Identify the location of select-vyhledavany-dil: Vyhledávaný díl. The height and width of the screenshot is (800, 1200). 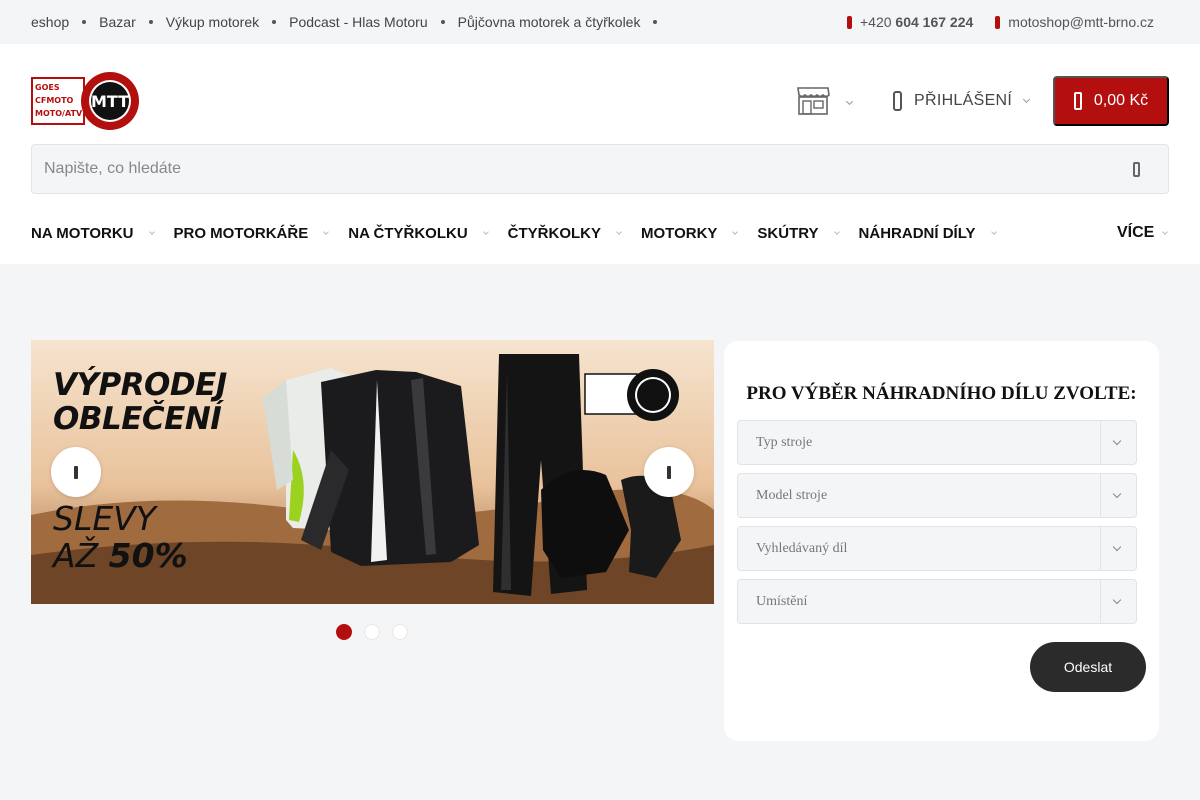
(937, 548).